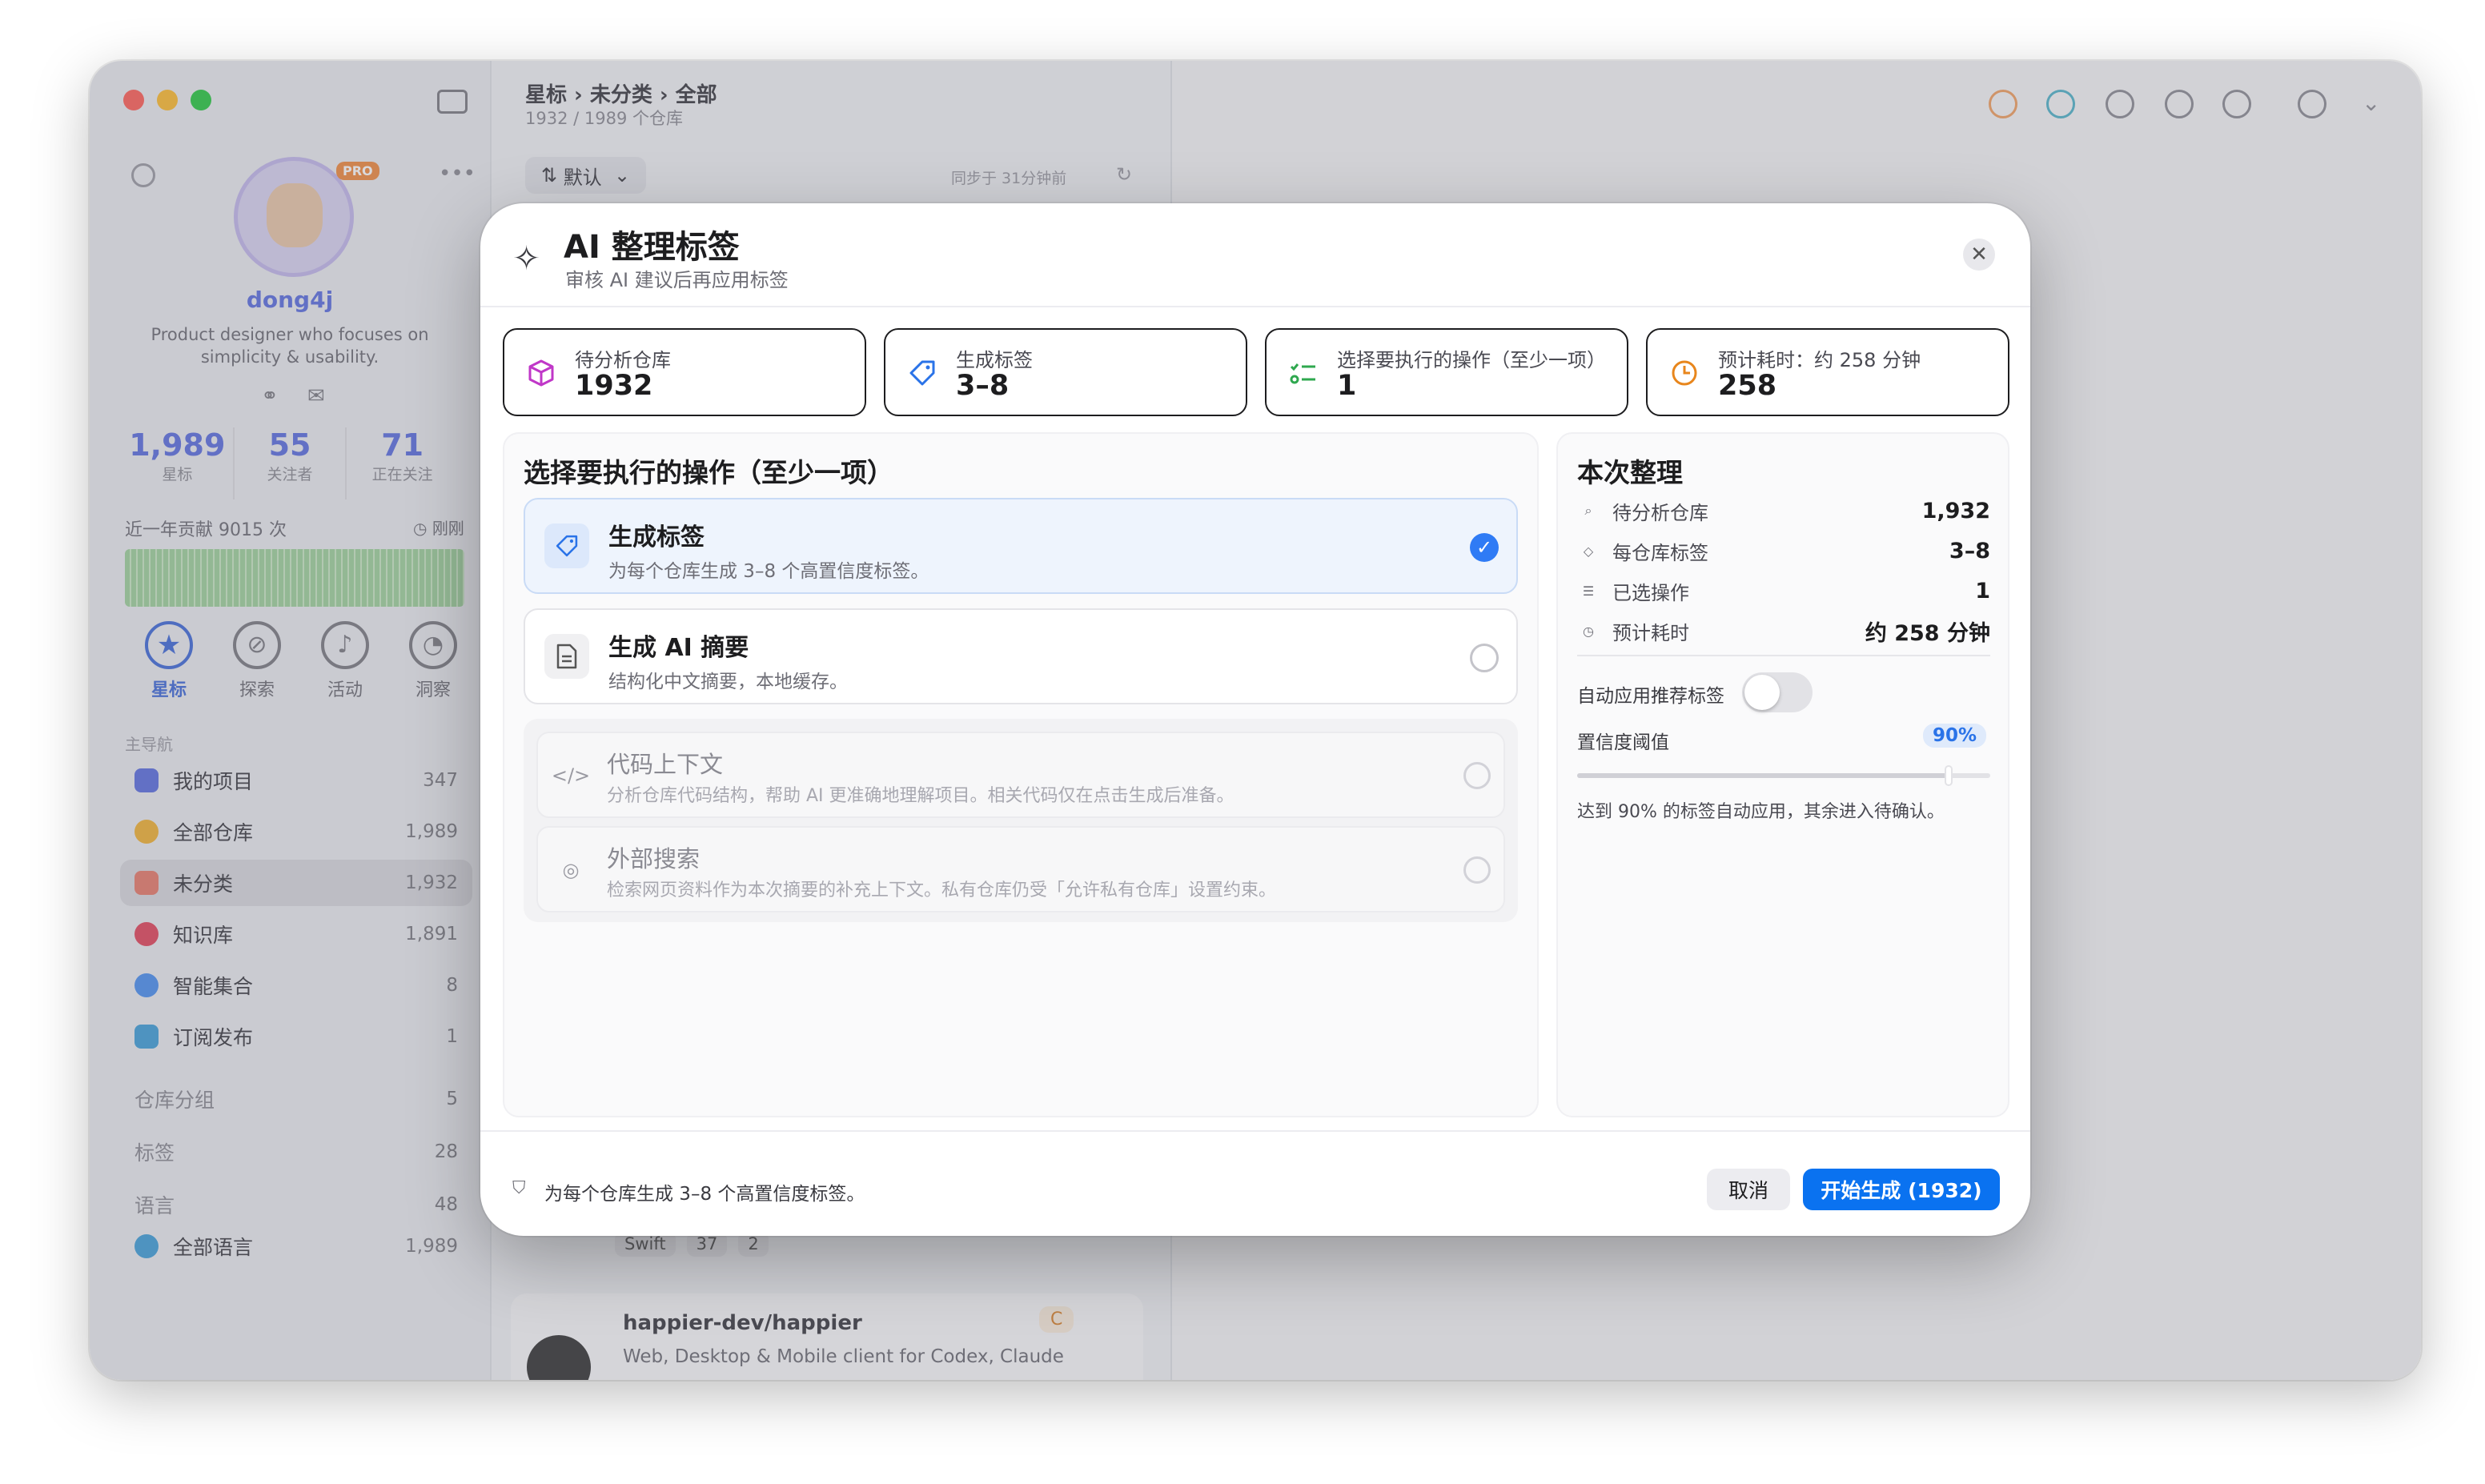  What do you see at coordinates (1303, 373) in the screenshot?
I see `list-check-icon` at bounding box center [1303, 373].